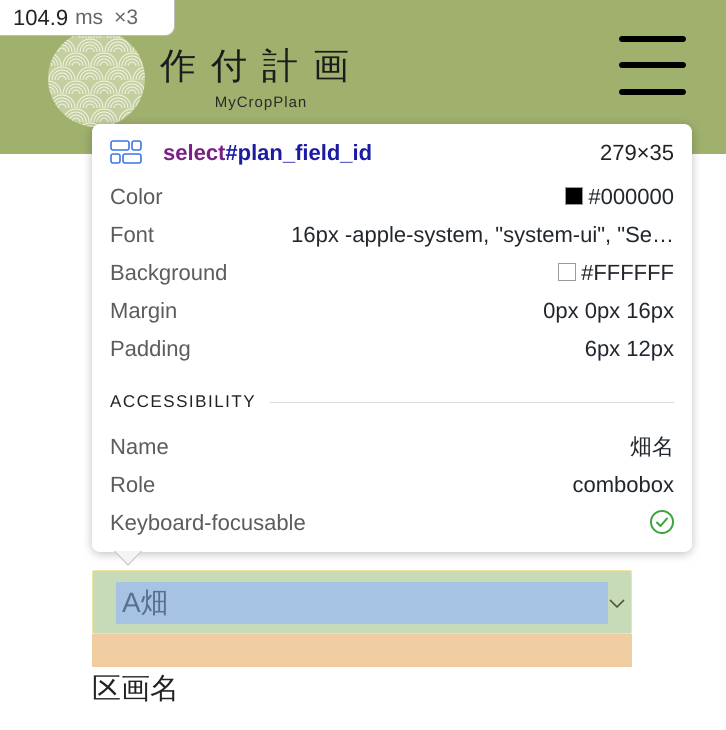  I want to click on chevron-down-icon, so click(617, 604).